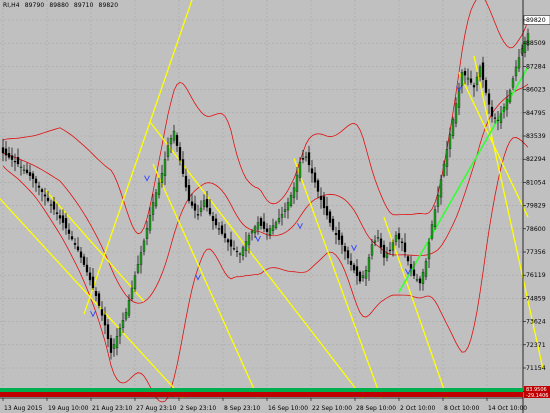  I want to click on time-tick-label: 22 Sep 10:00, so click(332, 408).